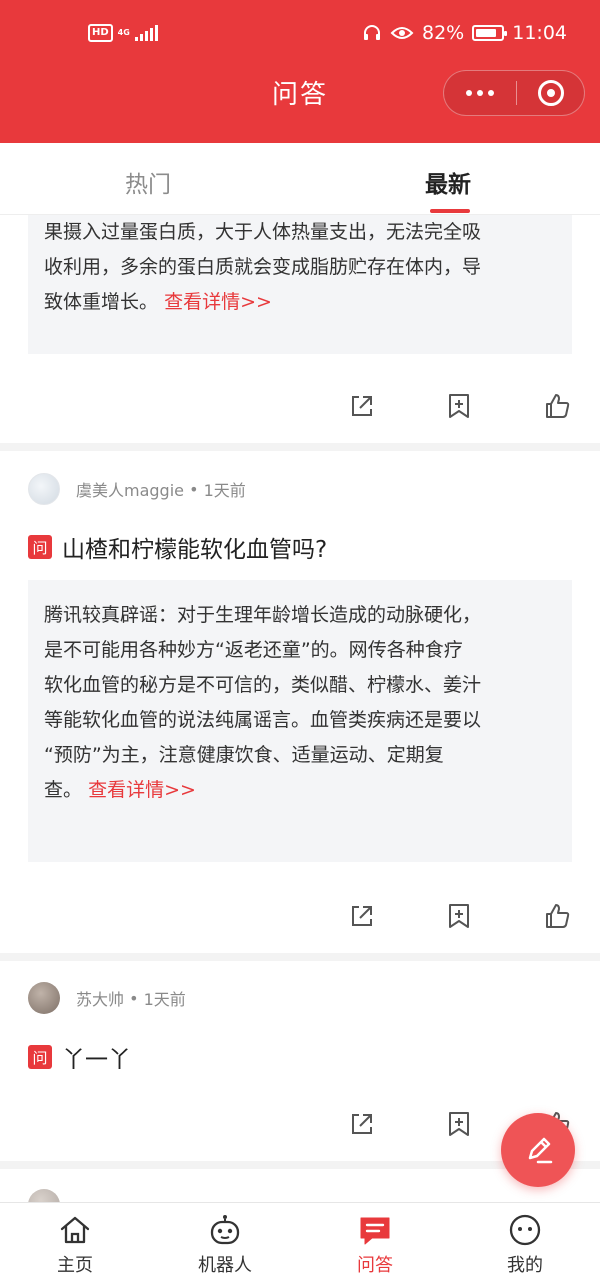  I want to click on capsule-close-icon, so click(550, 93).